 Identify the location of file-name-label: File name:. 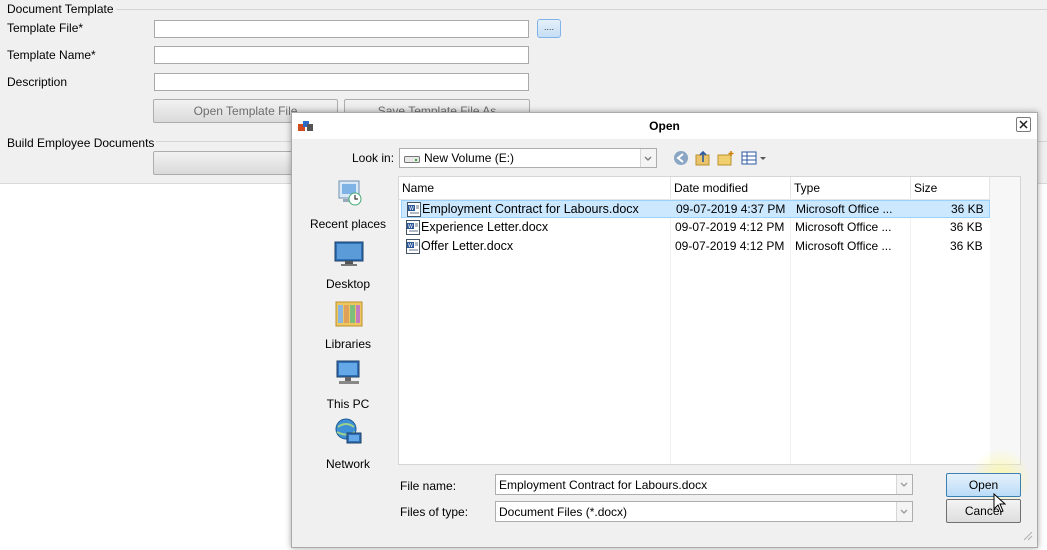
(428, 486).